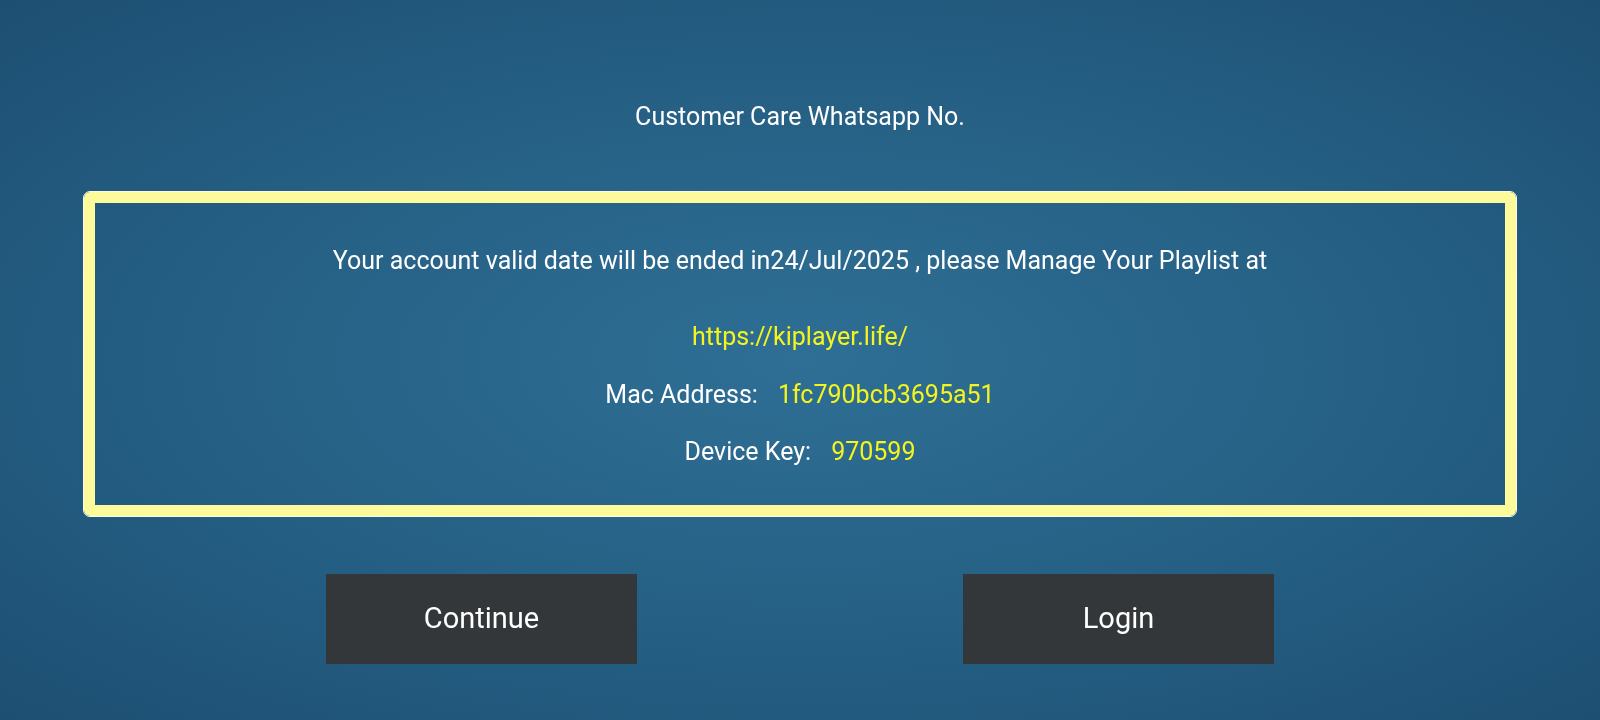 This screenshot has width=1600, height=720. I want to click on notice-message: Your account valid date will be ended in24/Jul/2025 , please Manage Your Playlist at, so click(800, 261).